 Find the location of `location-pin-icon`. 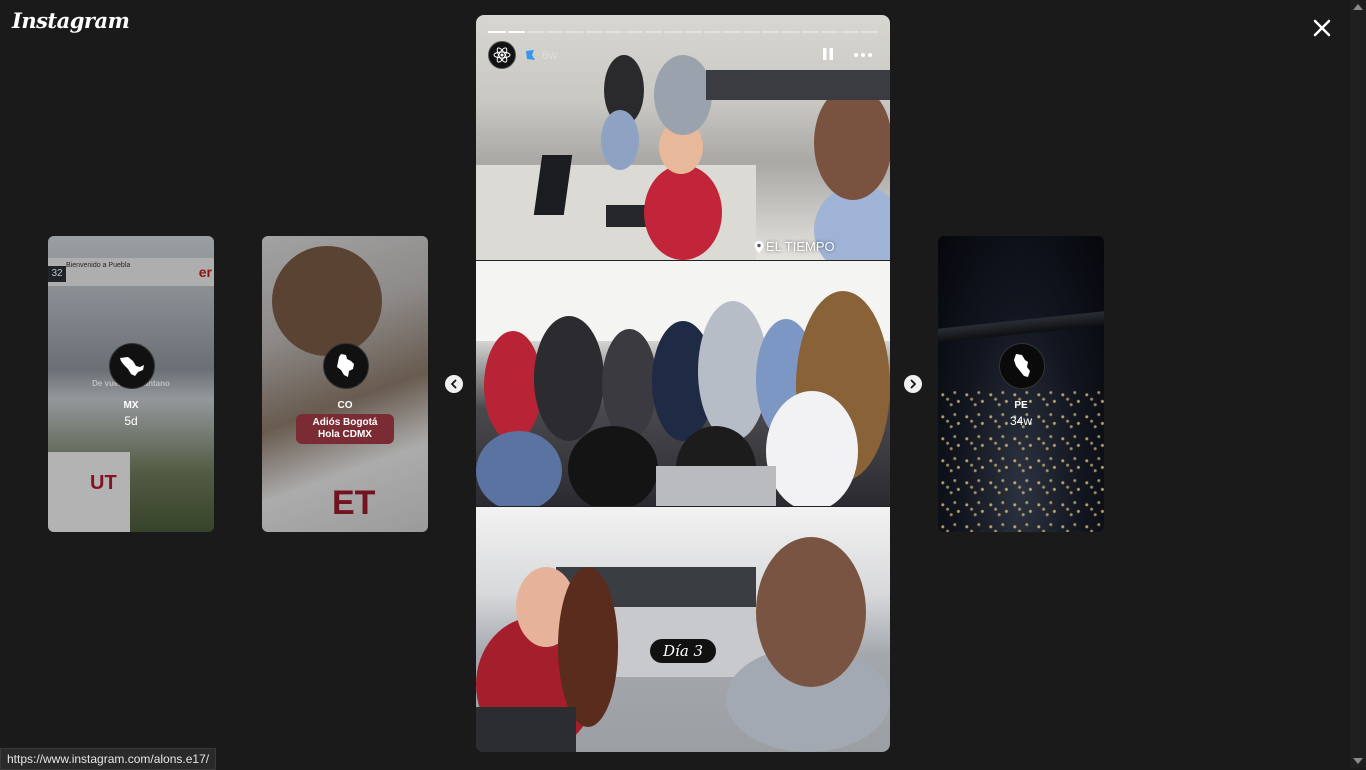

location-pin-icon is located at coordinates (759, 246).